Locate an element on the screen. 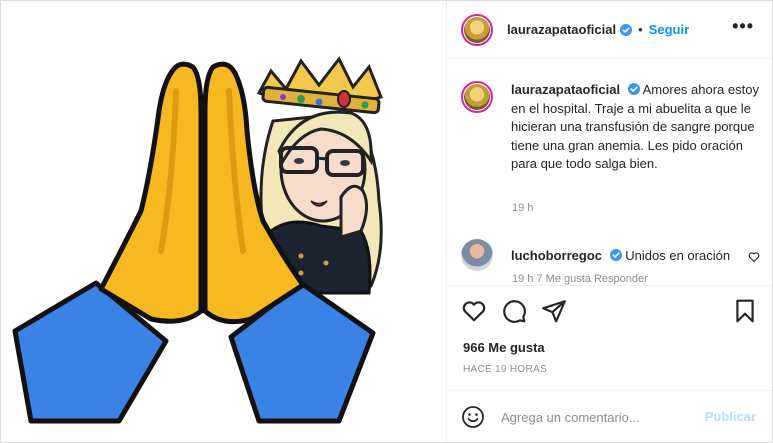 The image size is (773, 443). action-icons is located at coordinates (514, 311).